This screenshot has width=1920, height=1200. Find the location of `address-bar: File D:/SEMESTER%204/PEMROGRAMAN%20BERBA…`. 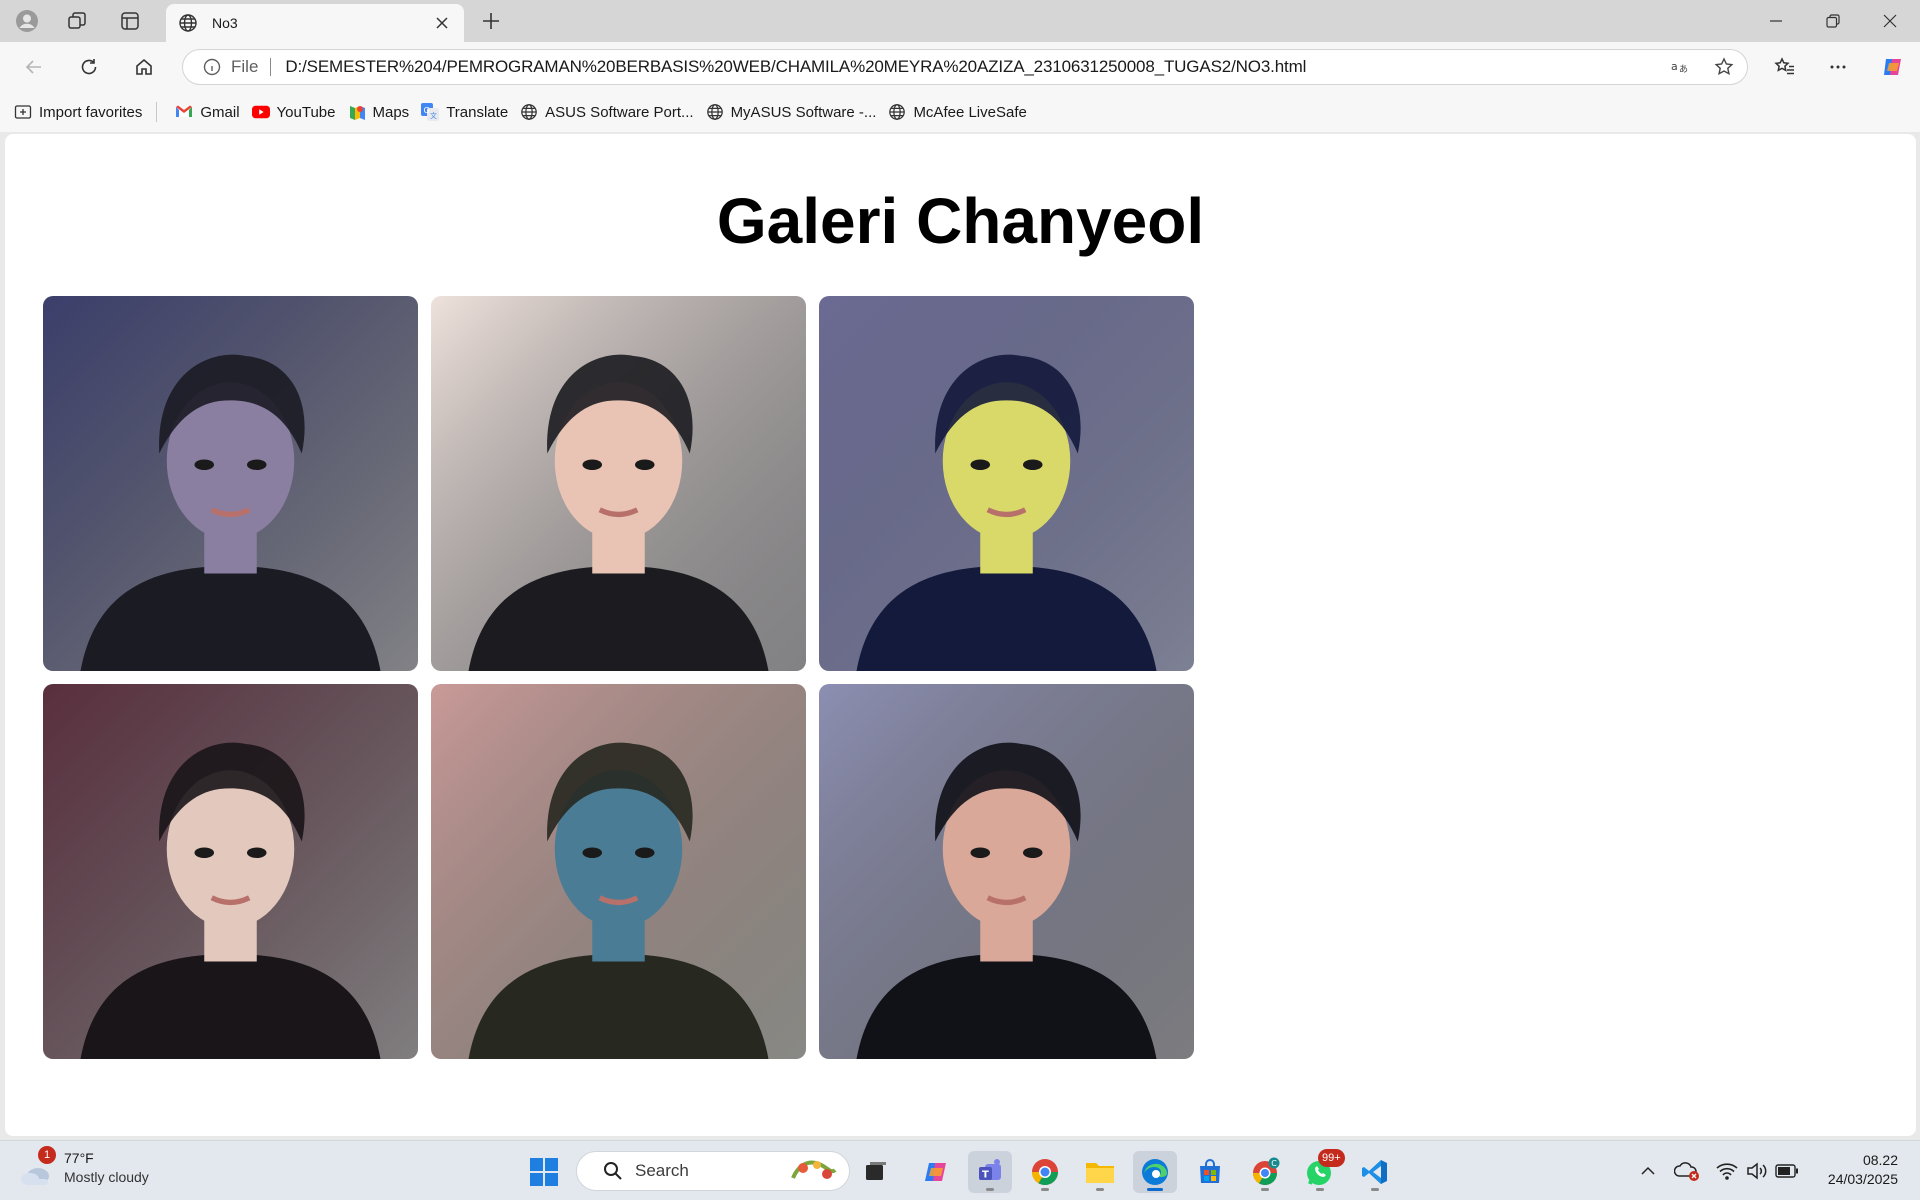

address-bar: File D:/SEMESTER%204/PEMROGRAMAN%20BERBA… is located at coordinates (965, 67).